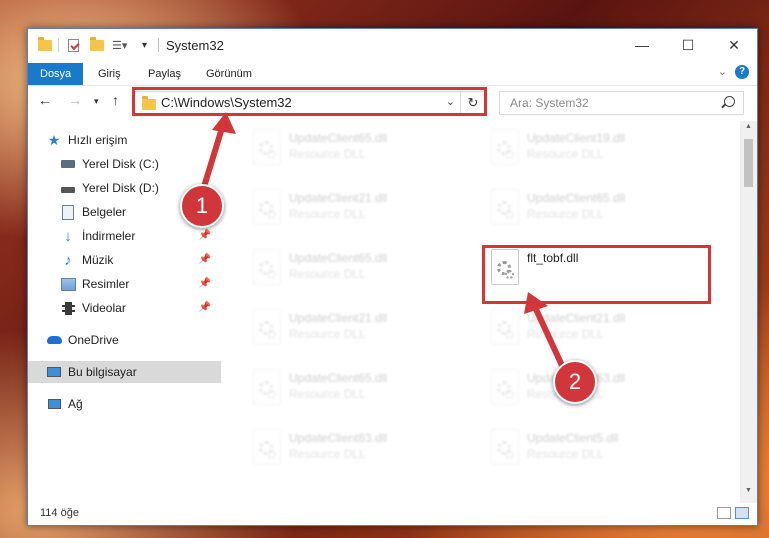 This screenshot has height=538, width=769. What do you see at coordinates (195, 45) in the screenshot?
I see `window-title: System32` at bounding box center [195, 45].